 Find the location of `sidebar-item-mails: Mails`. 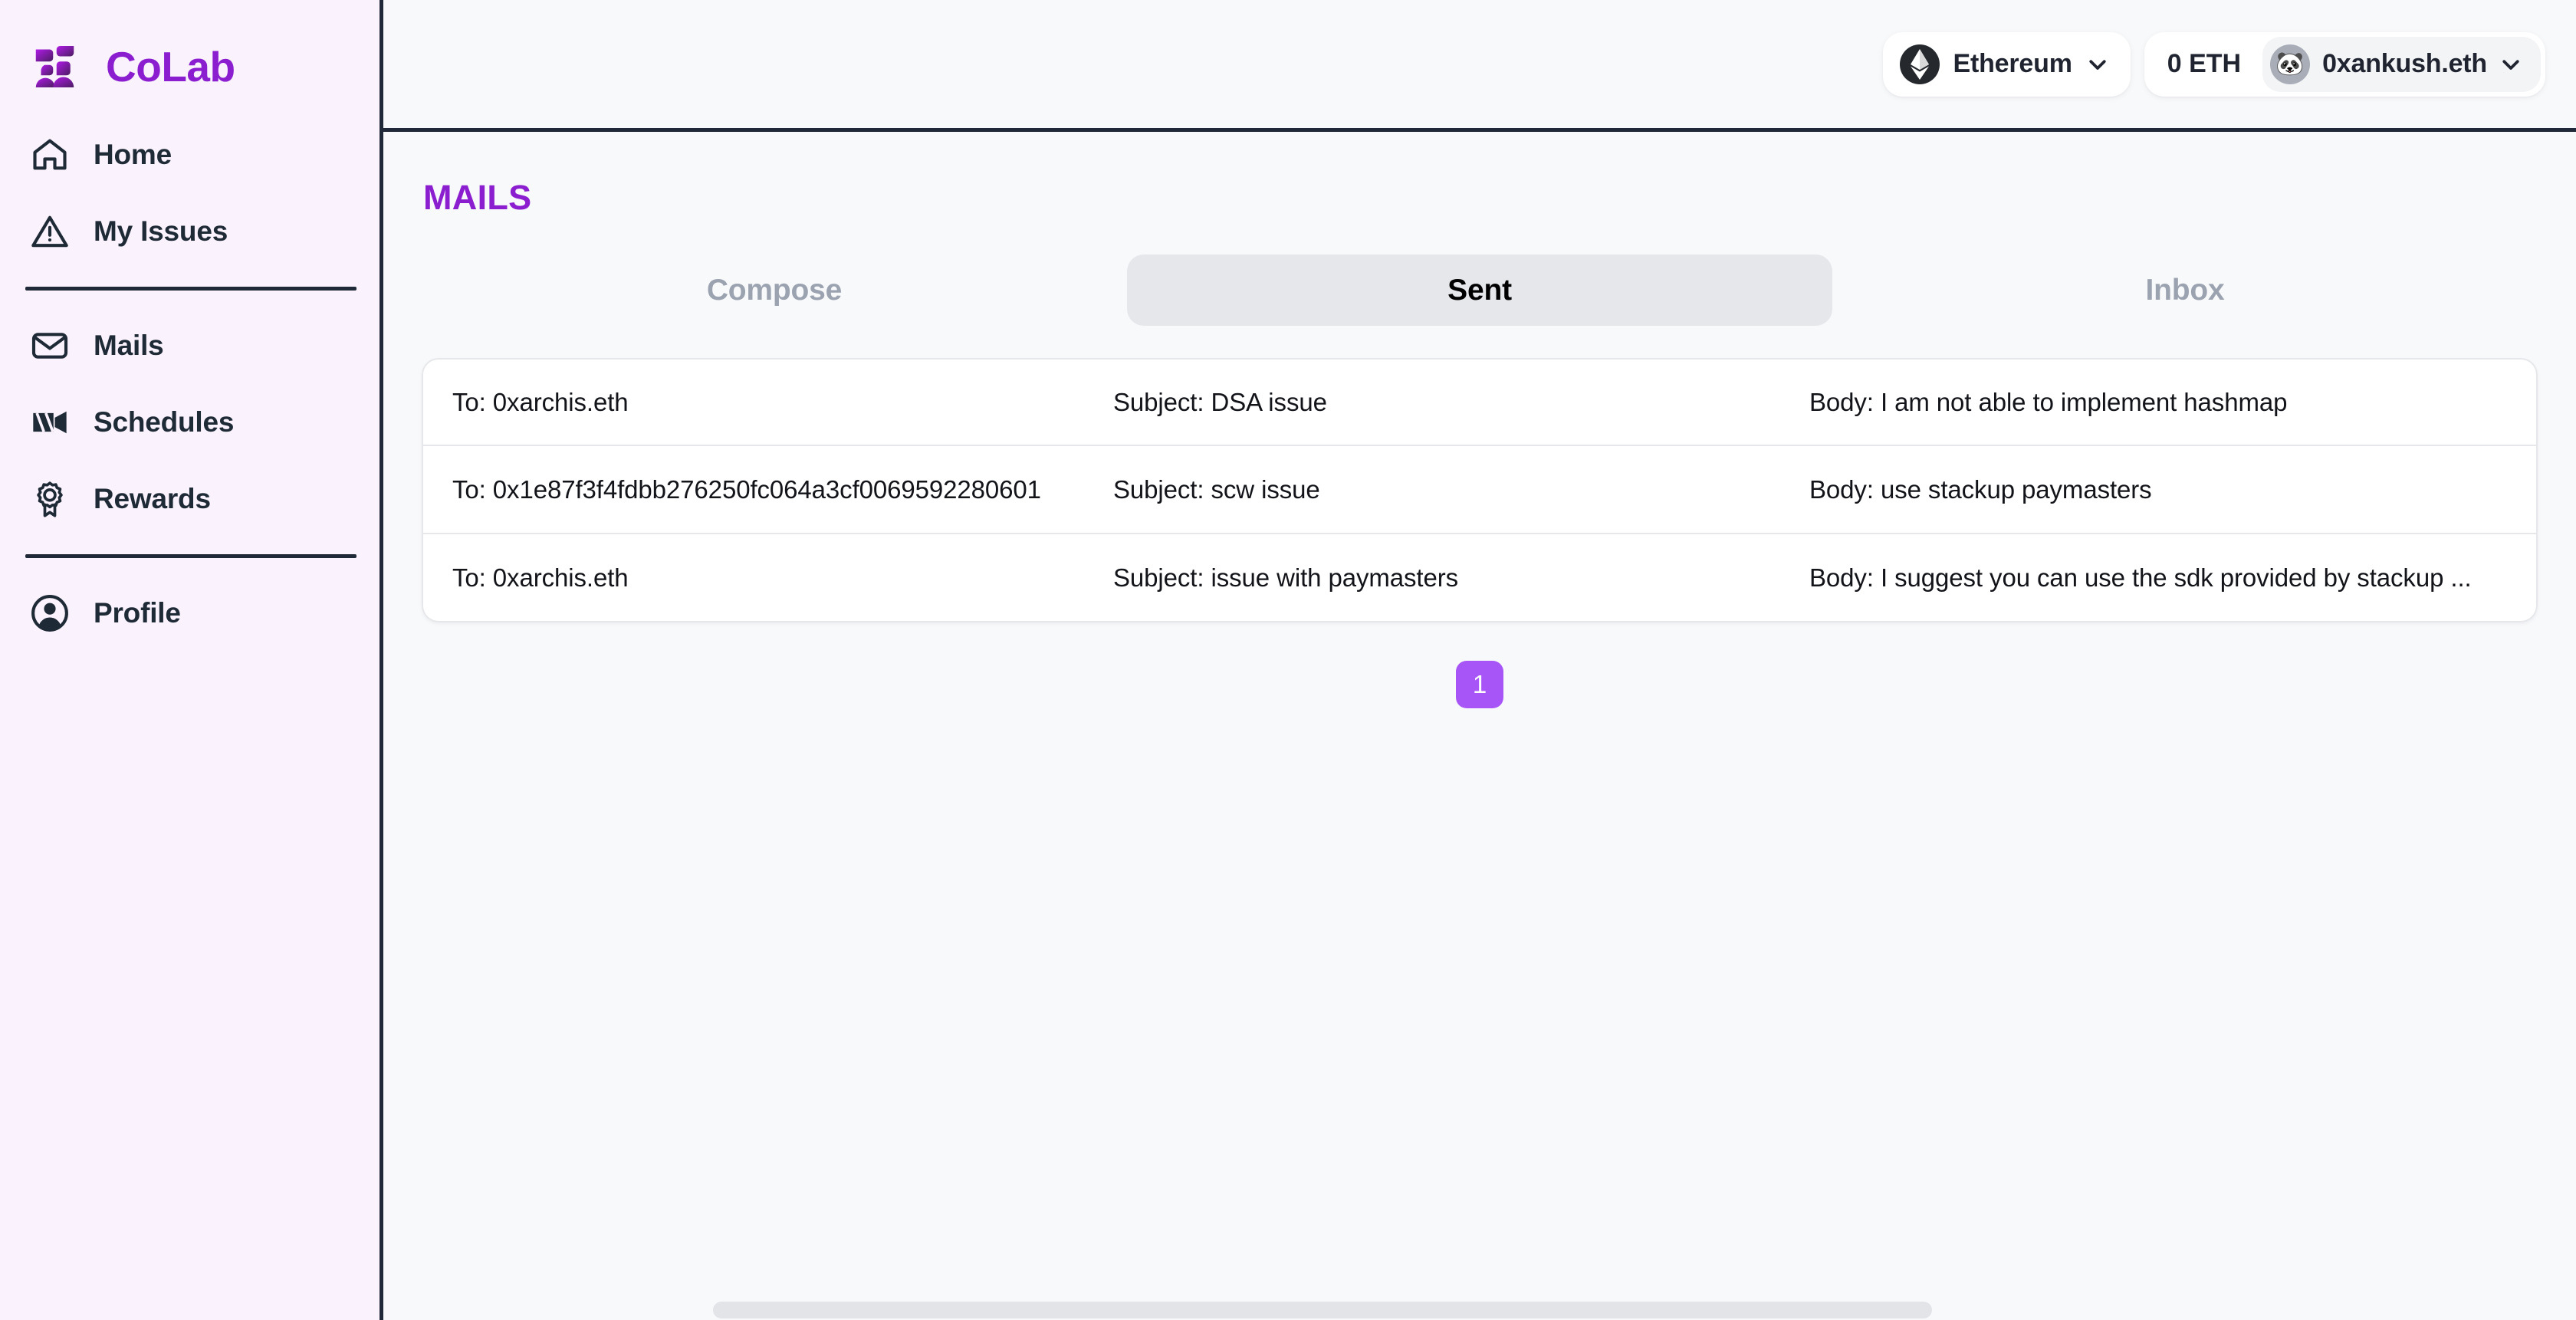

sidebar-item-mails: Mails is located at coordinates (190, 345).